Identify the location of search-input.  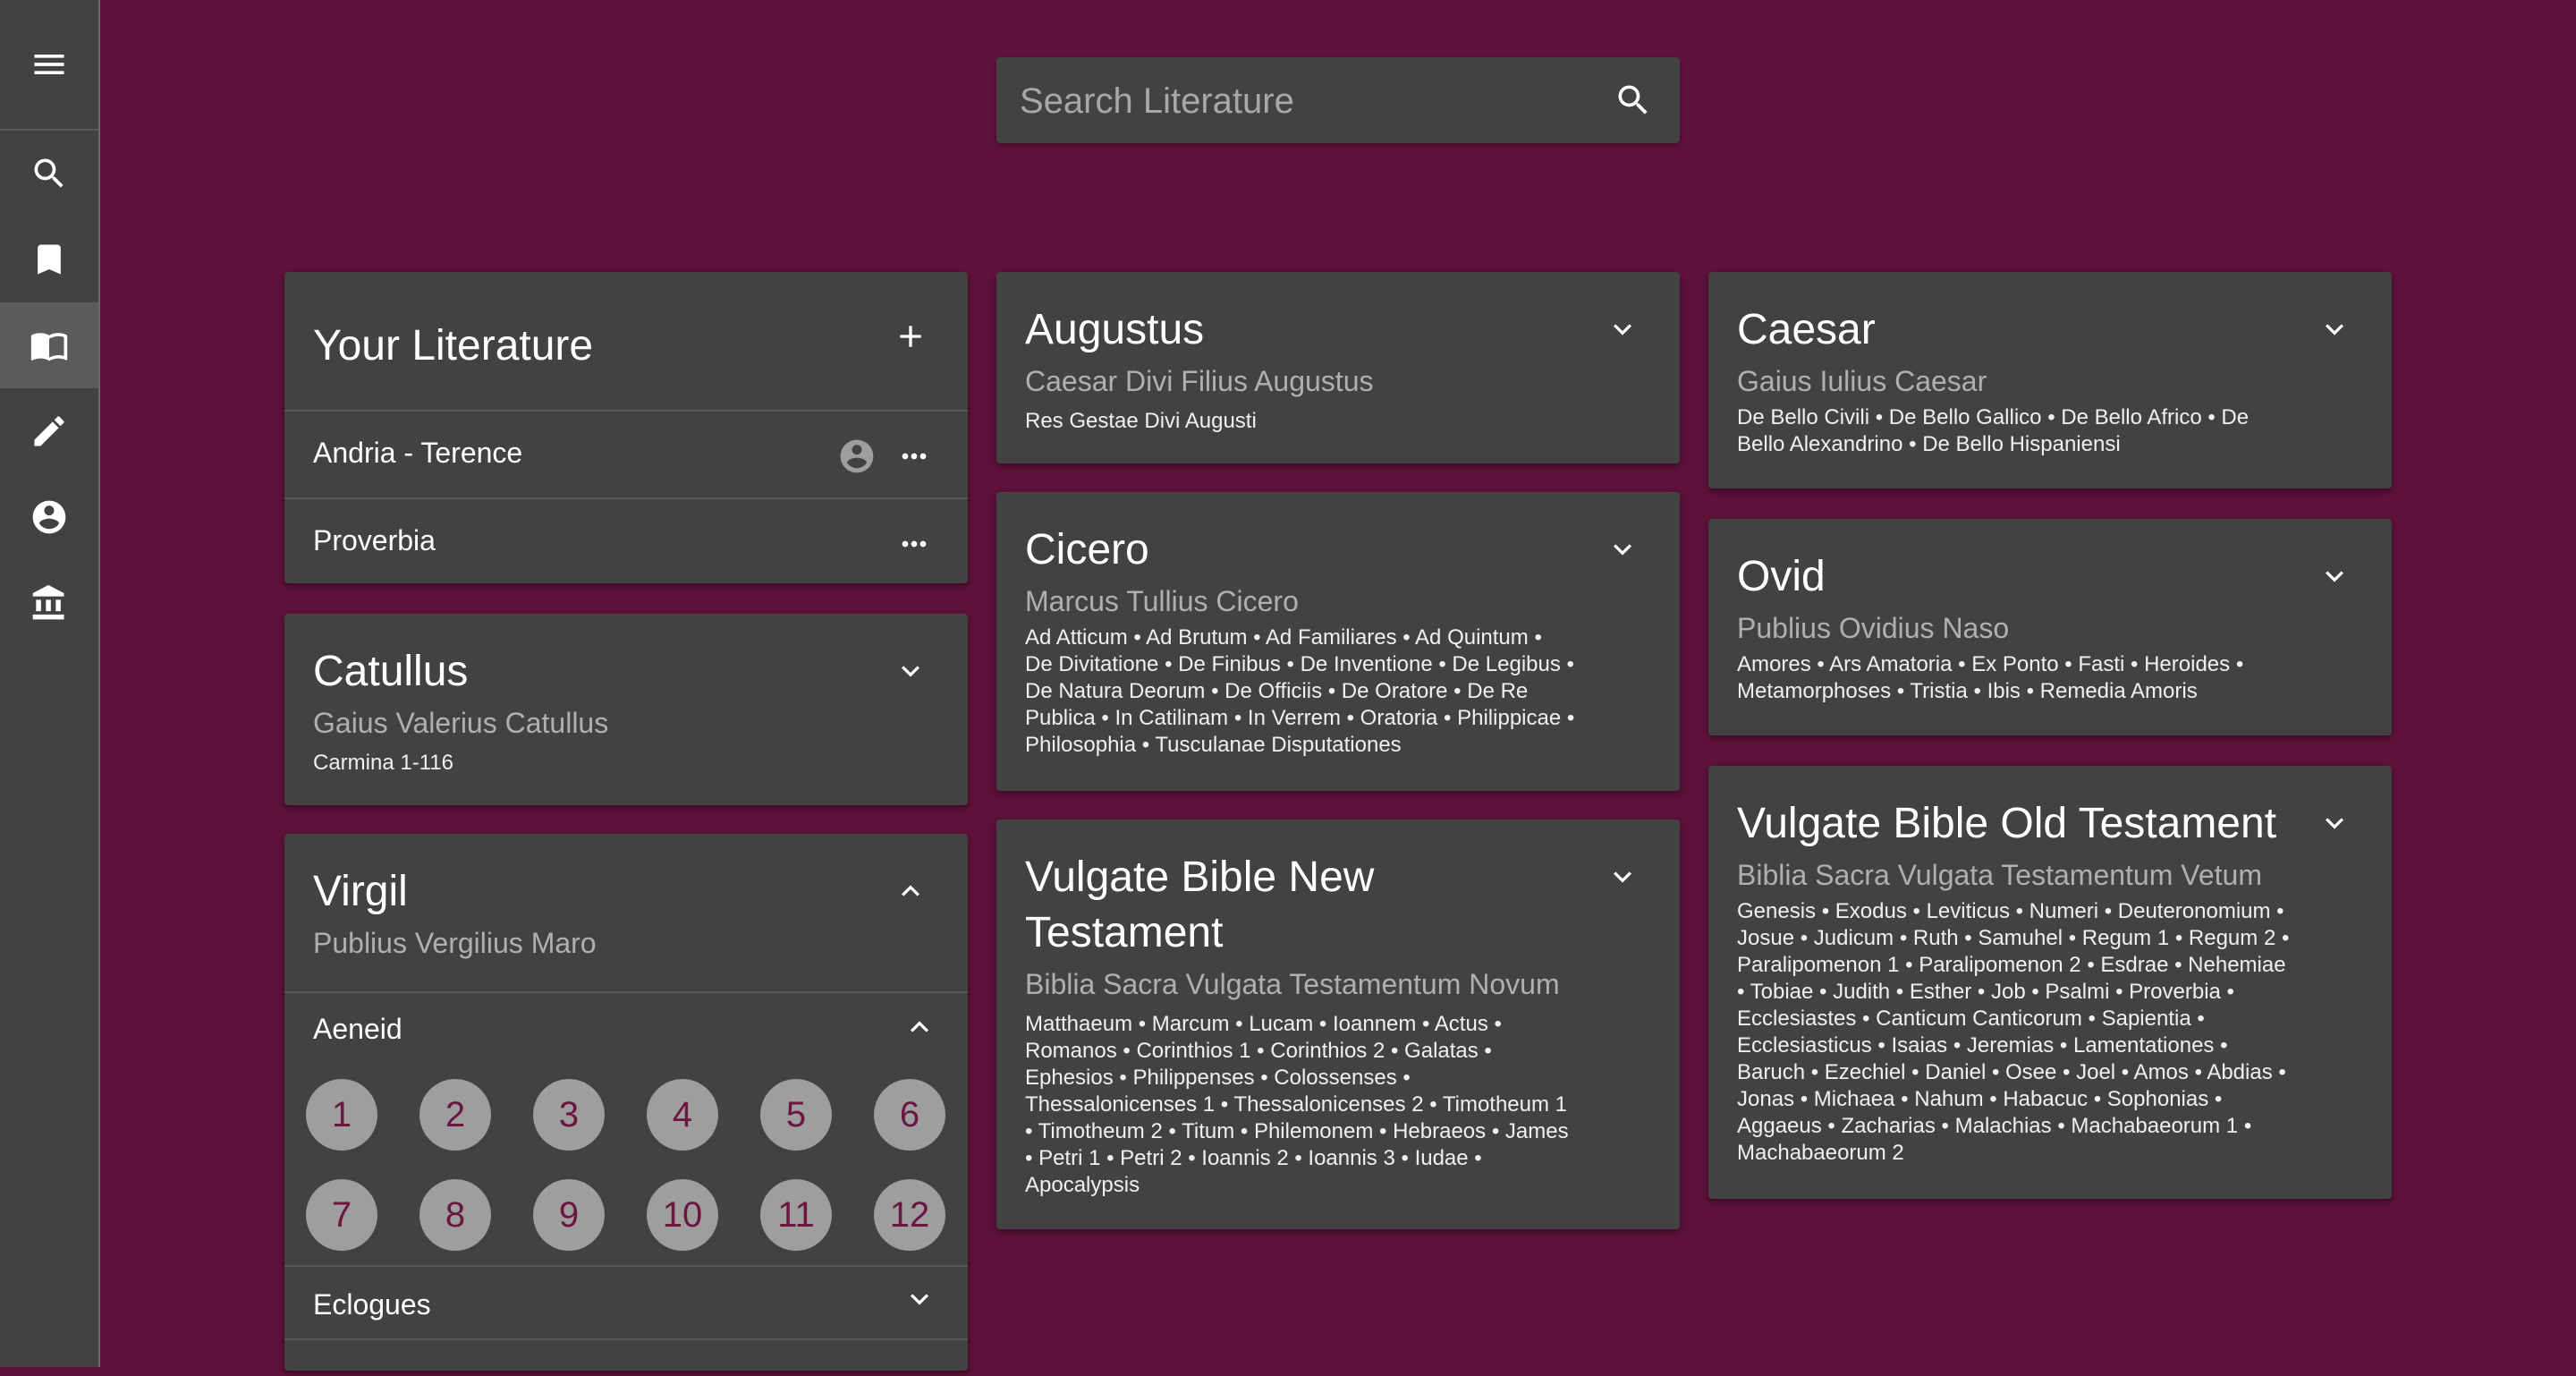
(1306, 101).